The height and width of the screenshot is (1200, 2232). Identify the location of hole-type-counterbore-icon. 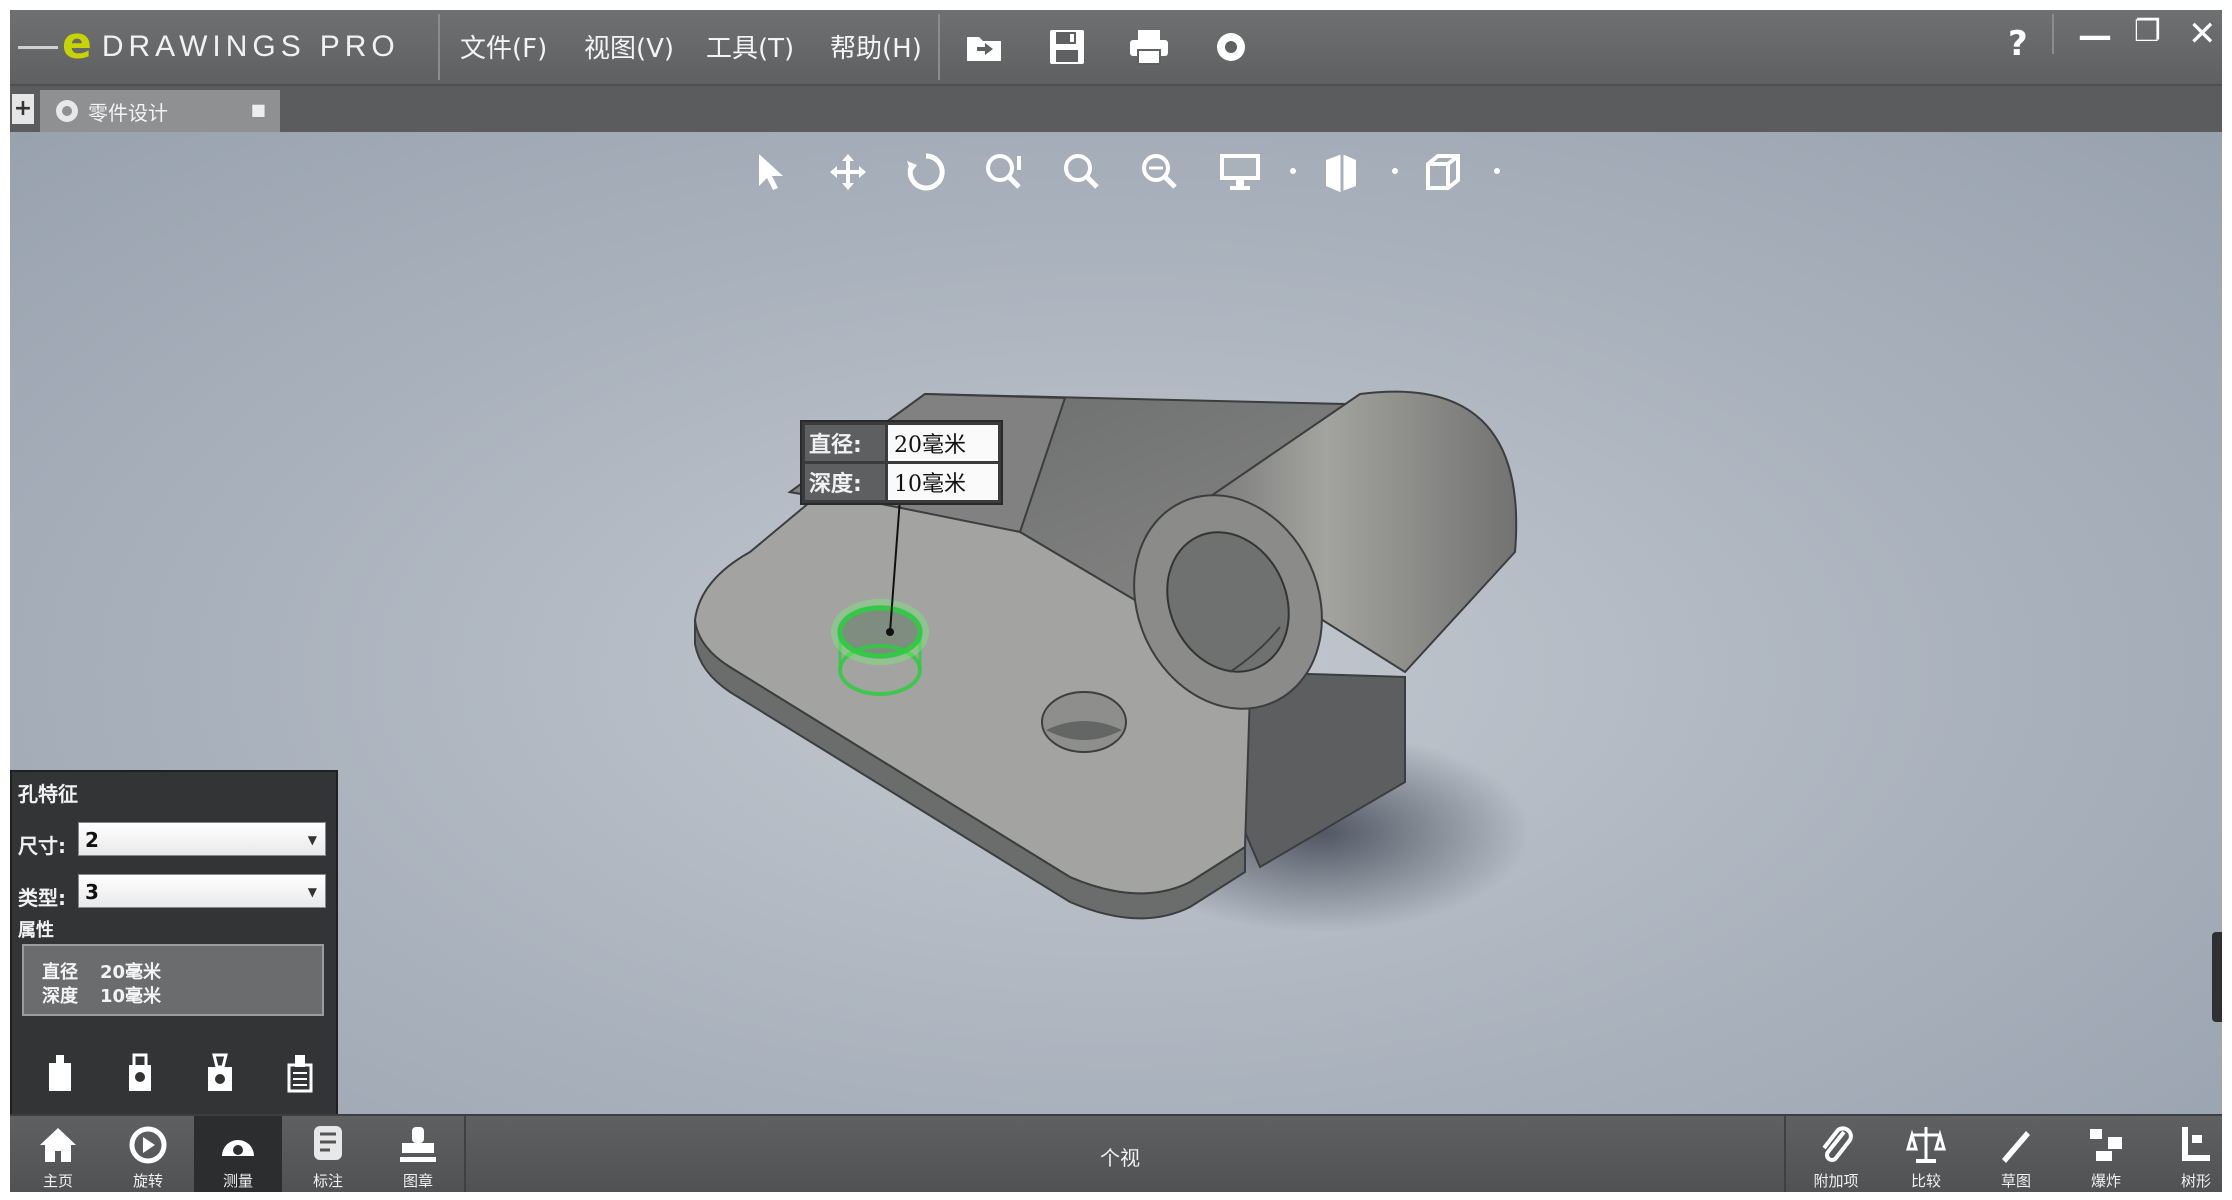
(140, 1073).